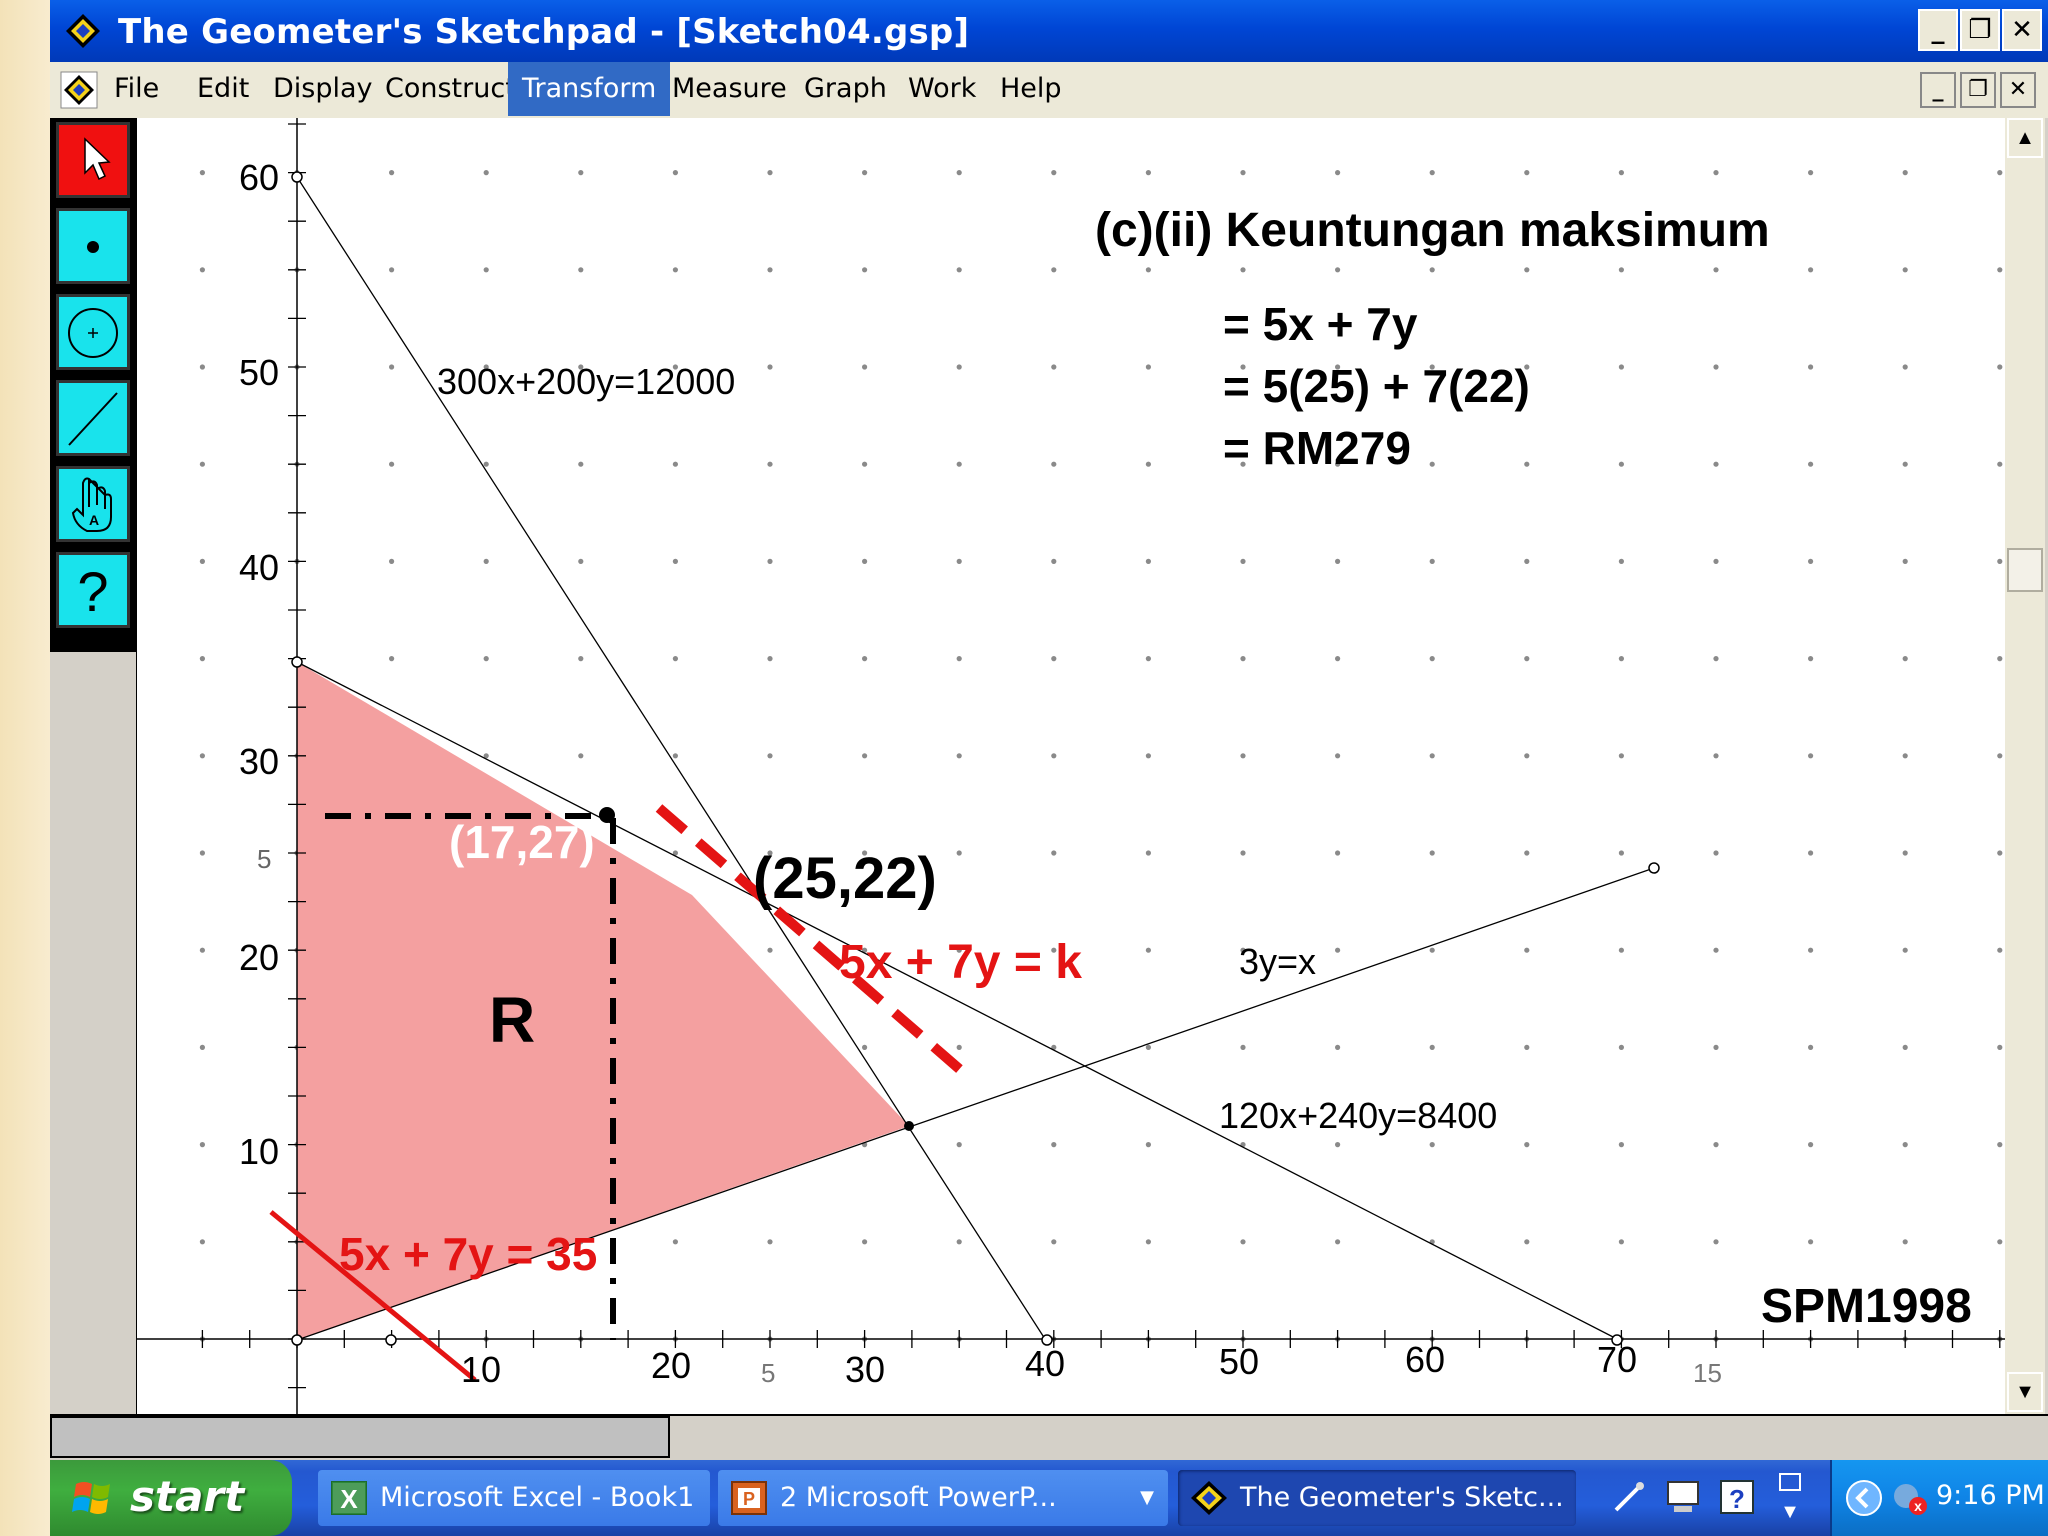 This screenshot has width=2048, height=1536. Describe the element at coordinates (1939, 1498) in the screenshot. I see `system-tray: x 9:16 PM` at that location.